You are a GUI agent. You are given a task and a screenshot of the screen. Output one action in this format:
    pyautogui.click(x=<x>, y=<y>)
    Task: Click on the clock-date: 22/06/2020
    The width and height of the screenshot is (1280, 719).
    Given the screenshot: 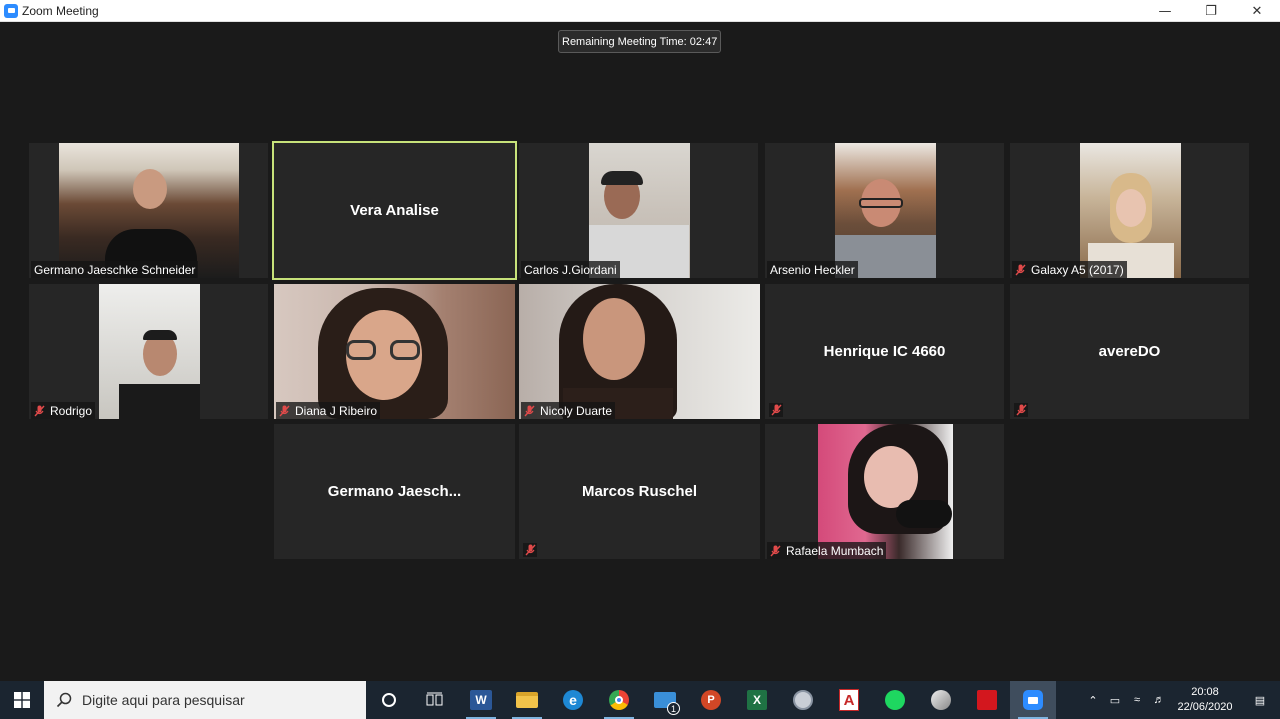 What is the action you would take?
    pyautogui.click(x=1205, y=707)
    